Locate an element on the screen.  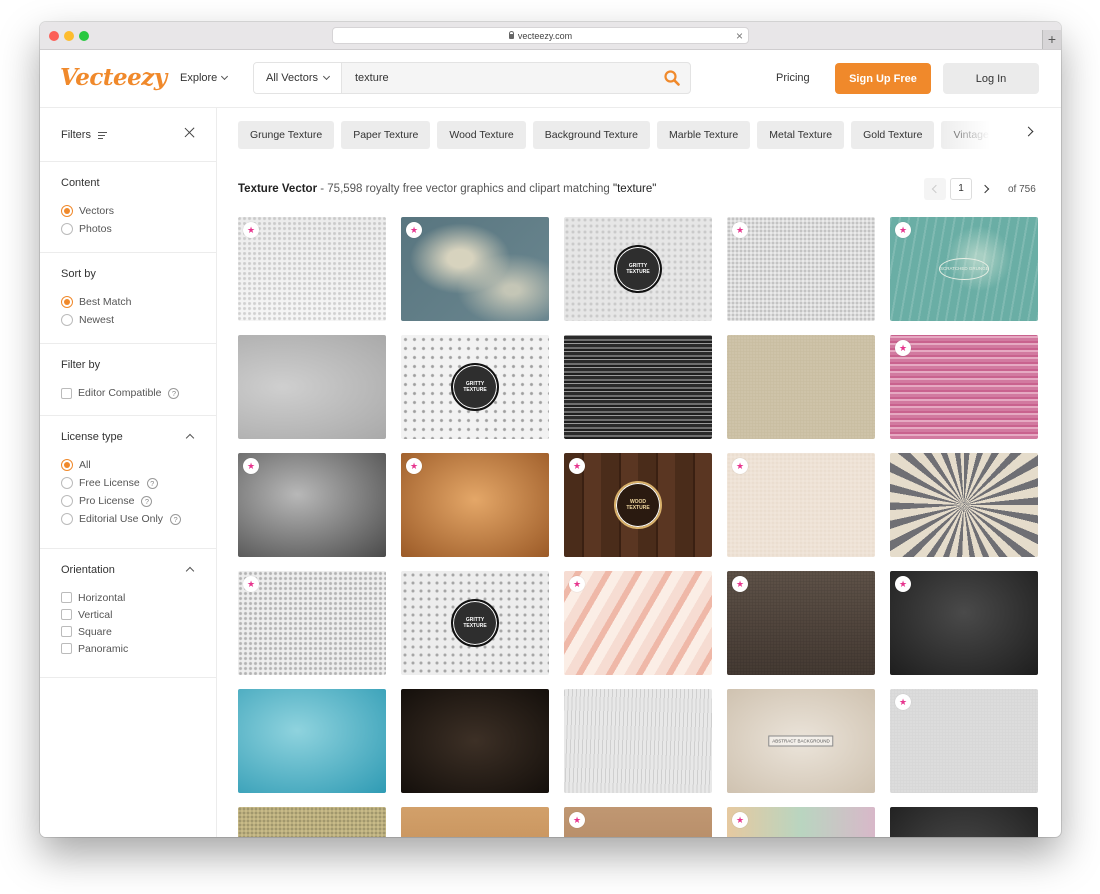
license-option-free: Free License ? is located at coordinates (138, 483).